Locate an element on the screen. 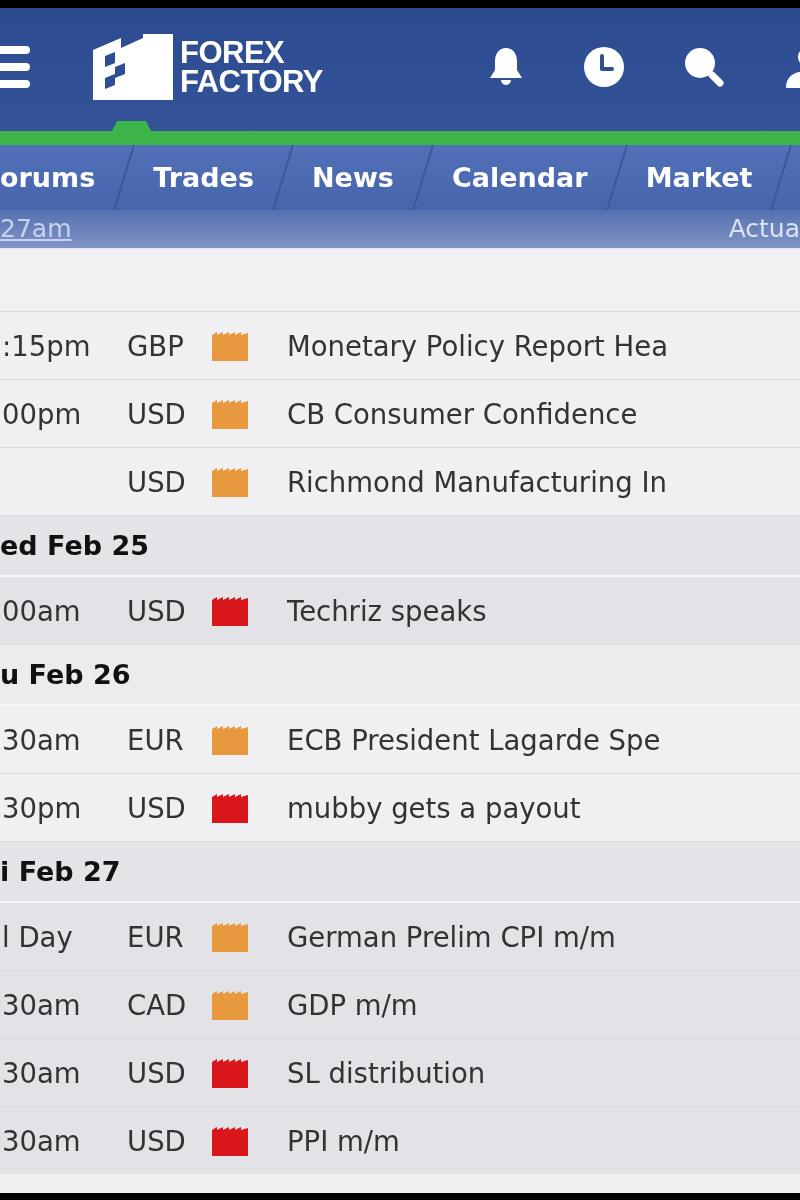 The width and height of the screenshot is (800, 1200). event-row: 00am USD Techriz speaks is located at coordinates (400, 610).